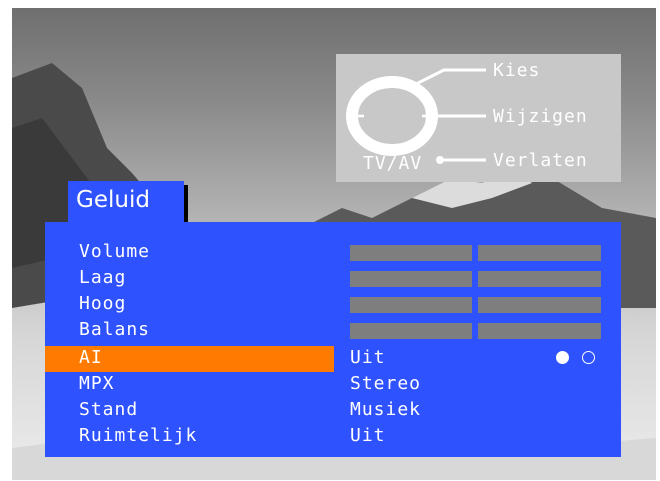  I want to click on menu-item-ai: AI Uit, so click(333, 359).